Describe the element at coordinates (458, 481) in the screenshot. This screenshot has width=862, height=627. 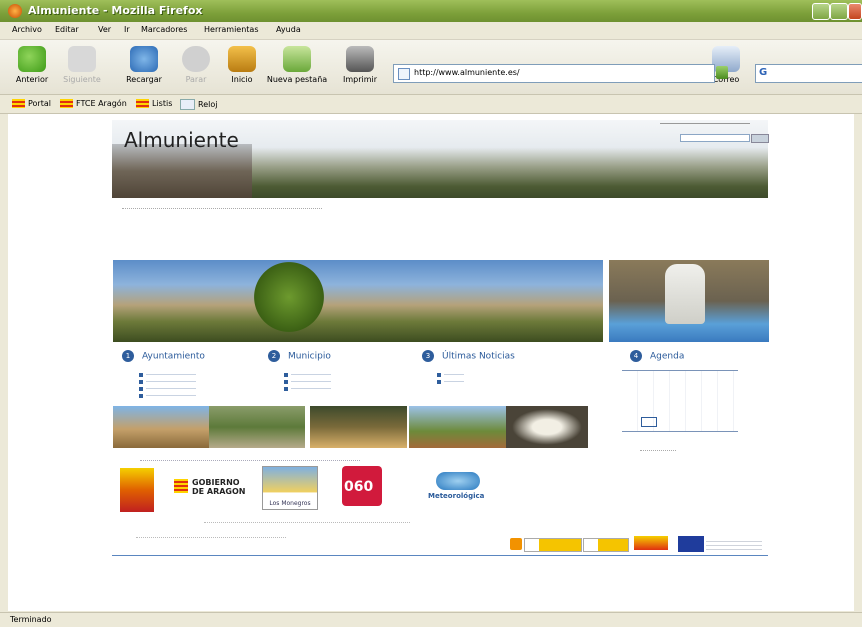
I see `cloud-icon` at that location.